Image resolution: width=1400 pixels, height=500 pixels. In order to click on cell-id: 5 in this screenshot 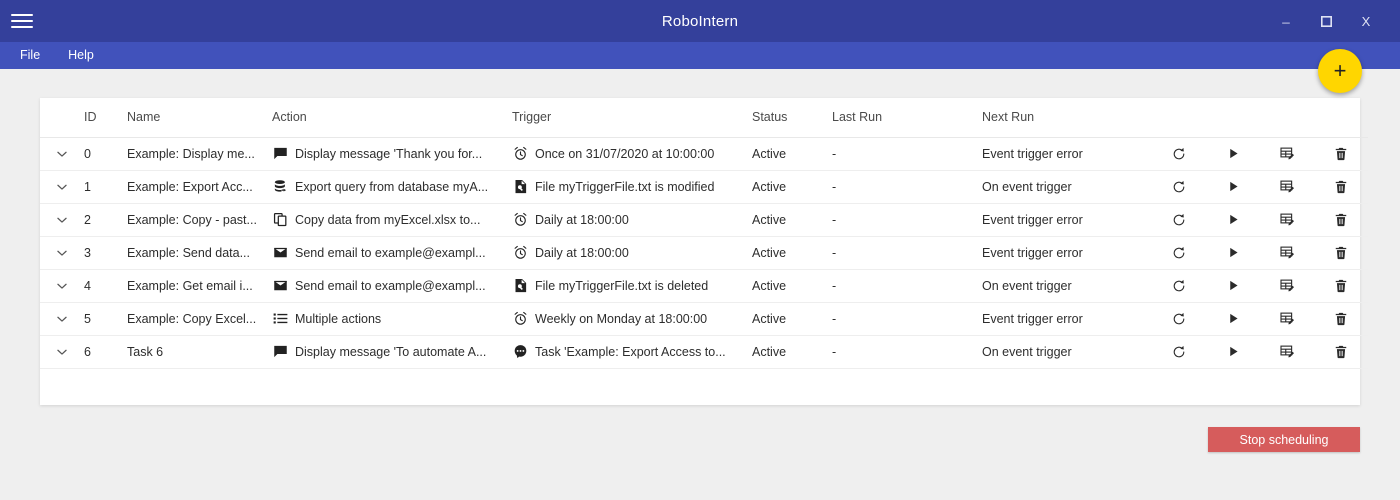, I will do `click(87, 318)`.